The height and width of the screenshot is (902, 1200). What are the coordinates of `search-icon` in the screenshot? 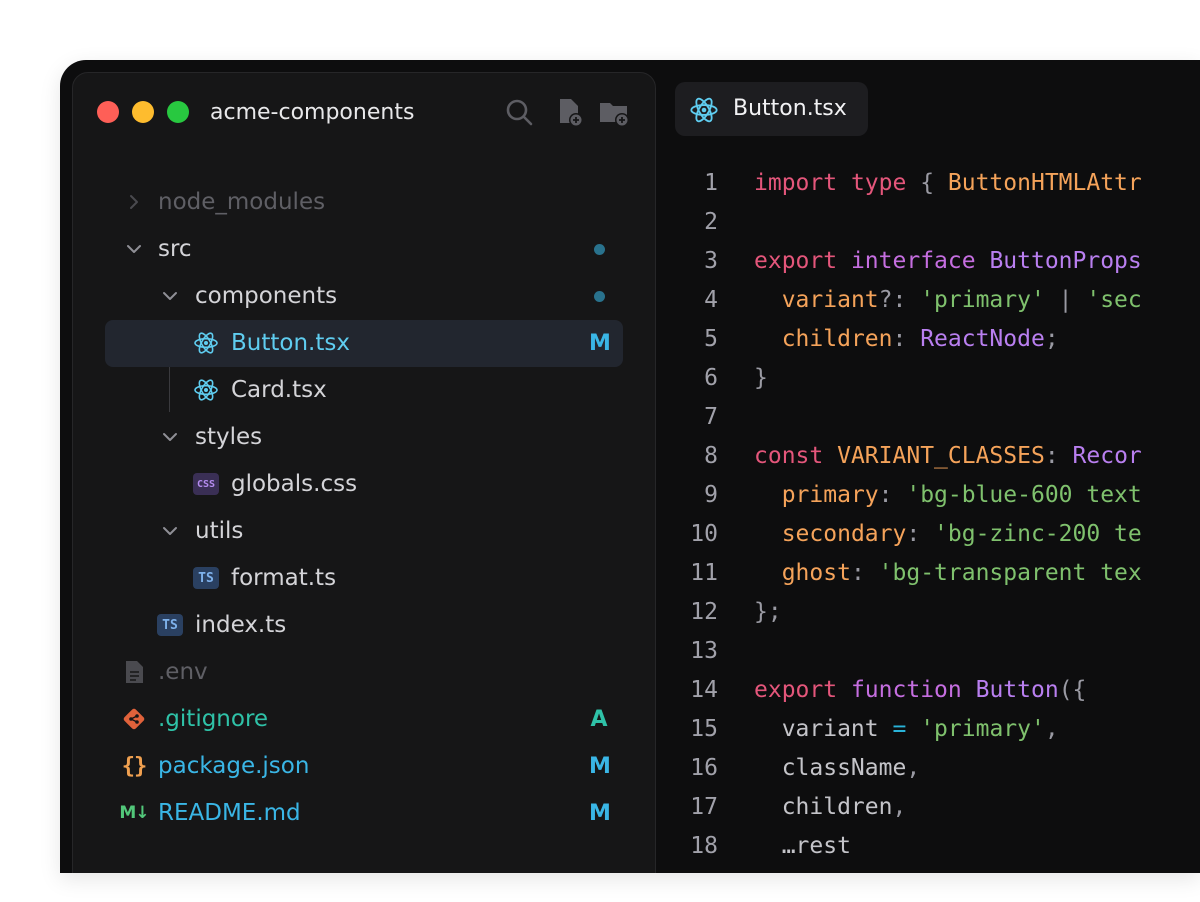 It's located at (519, 112).